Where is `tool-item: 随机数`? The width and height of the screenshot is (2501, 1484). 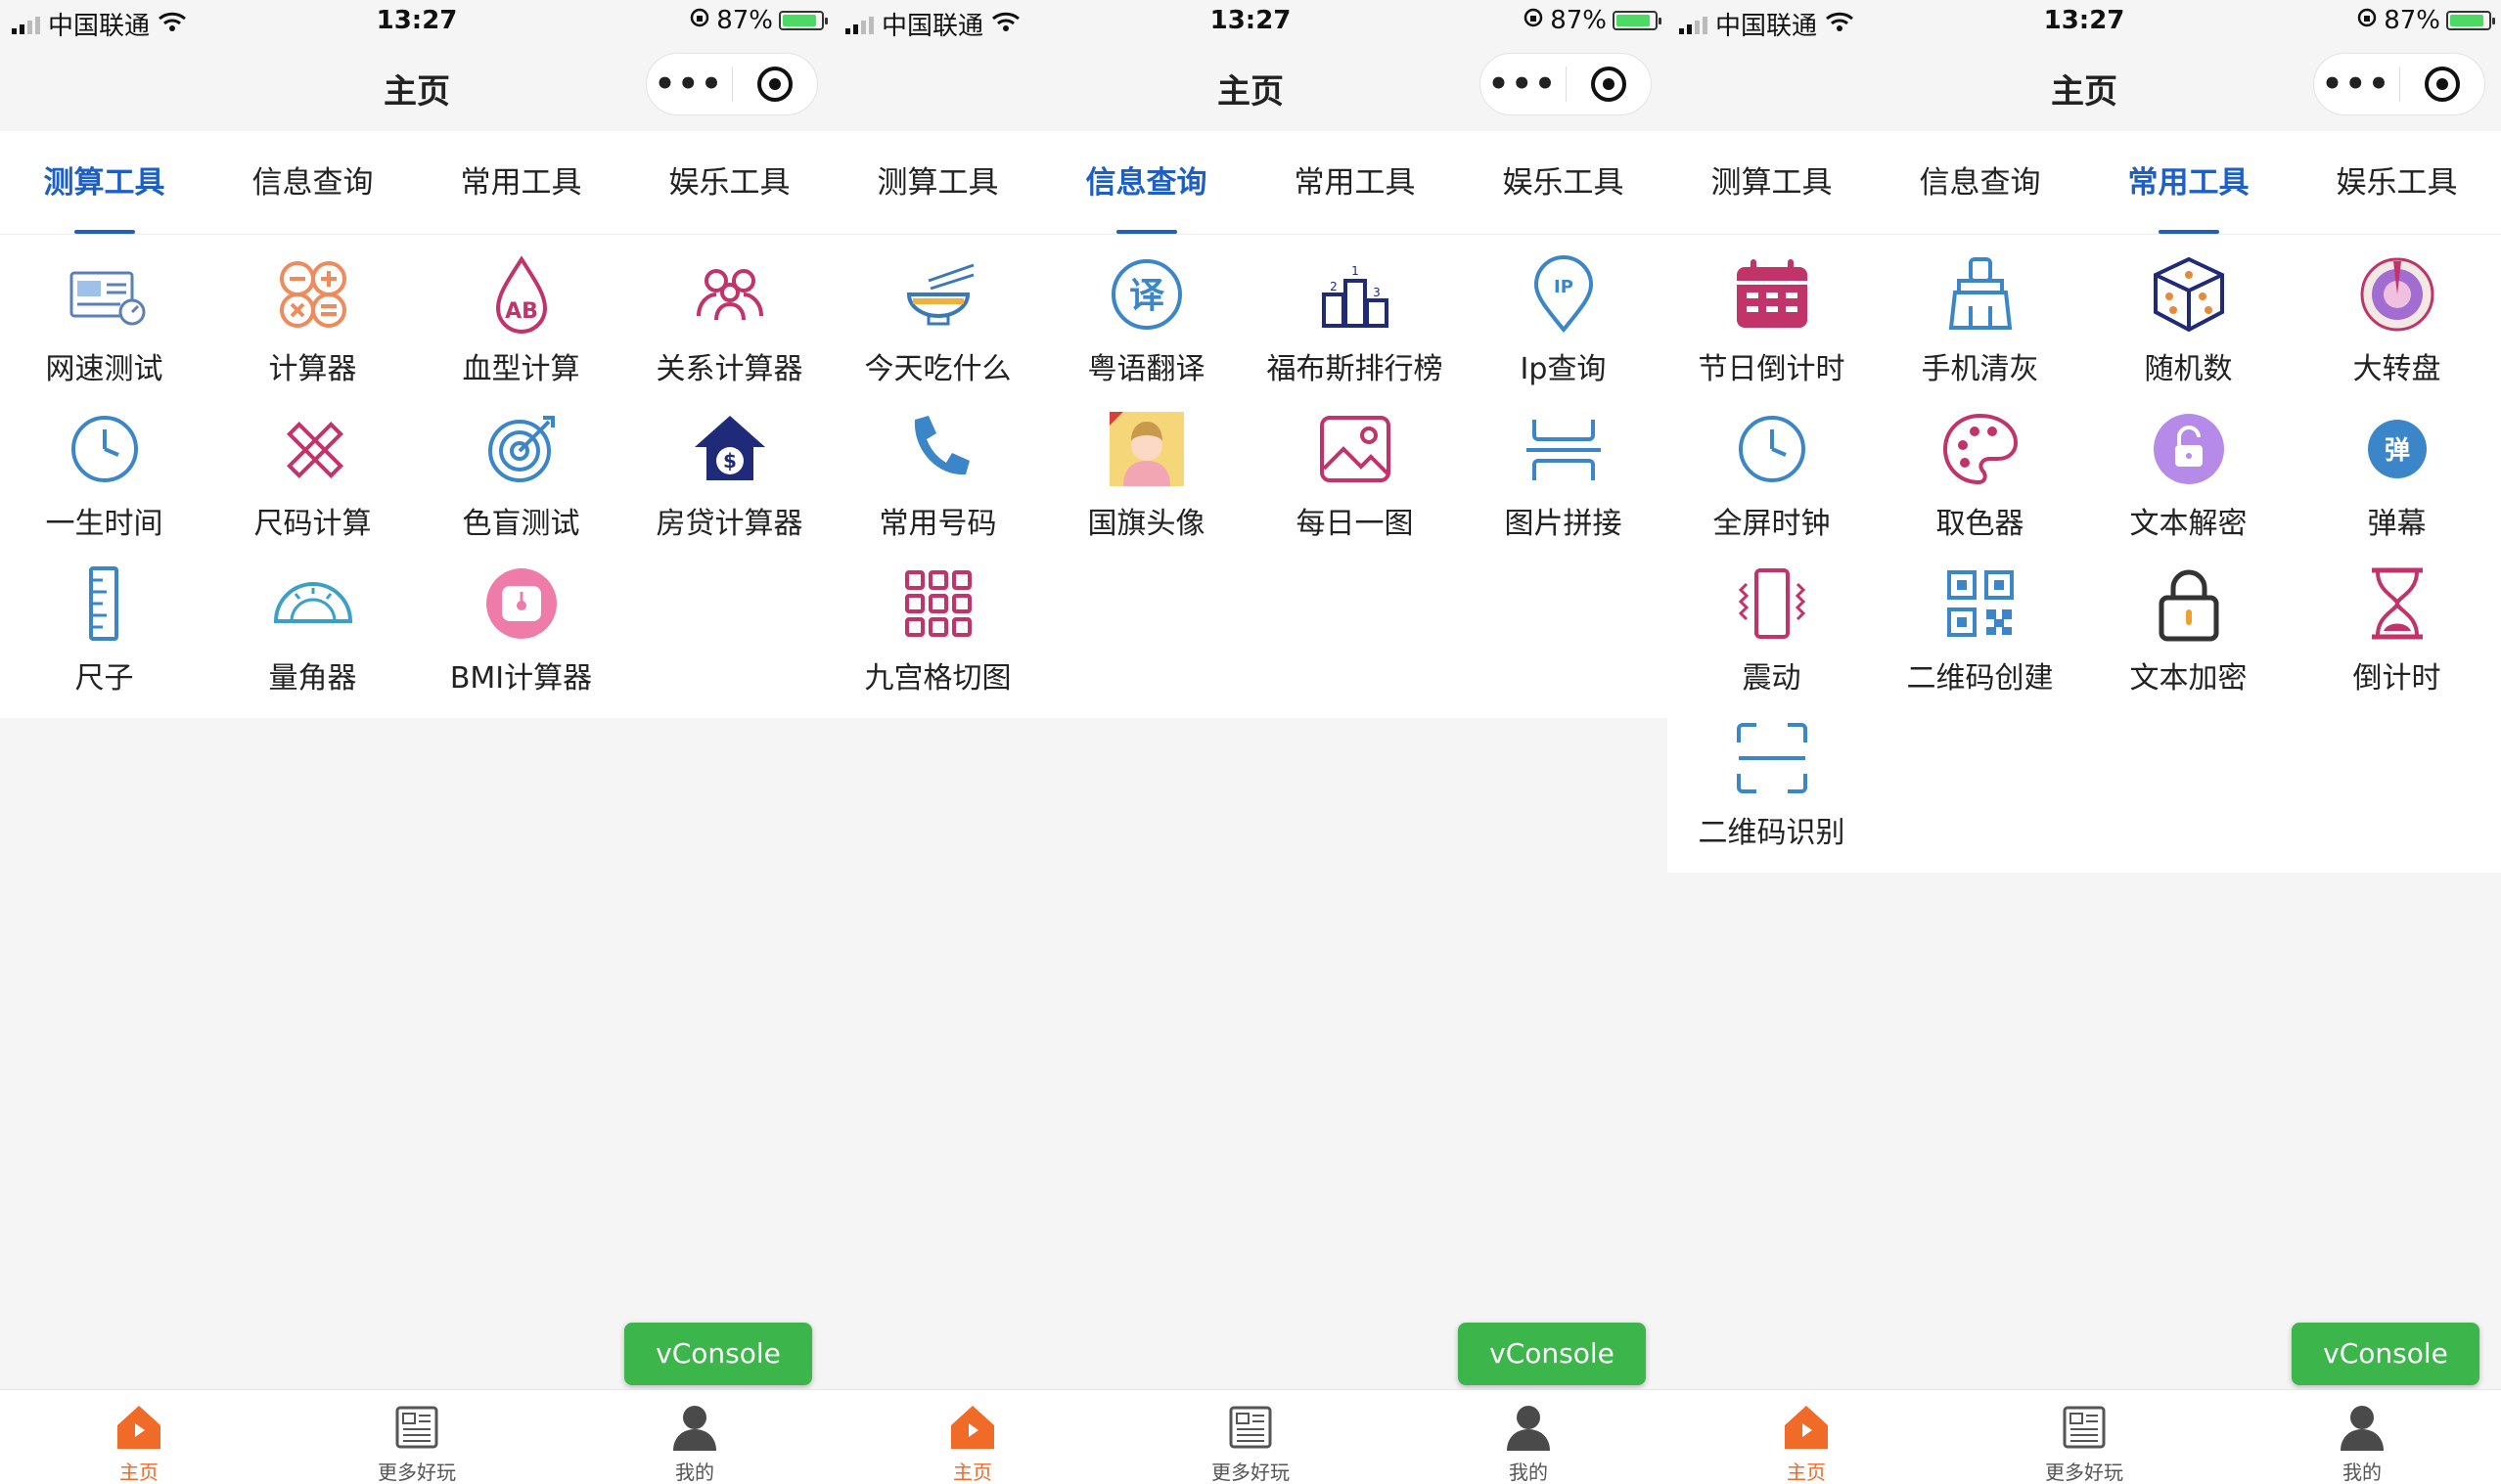 tool-item: 随机数 is located at coordinates (2188, 322).